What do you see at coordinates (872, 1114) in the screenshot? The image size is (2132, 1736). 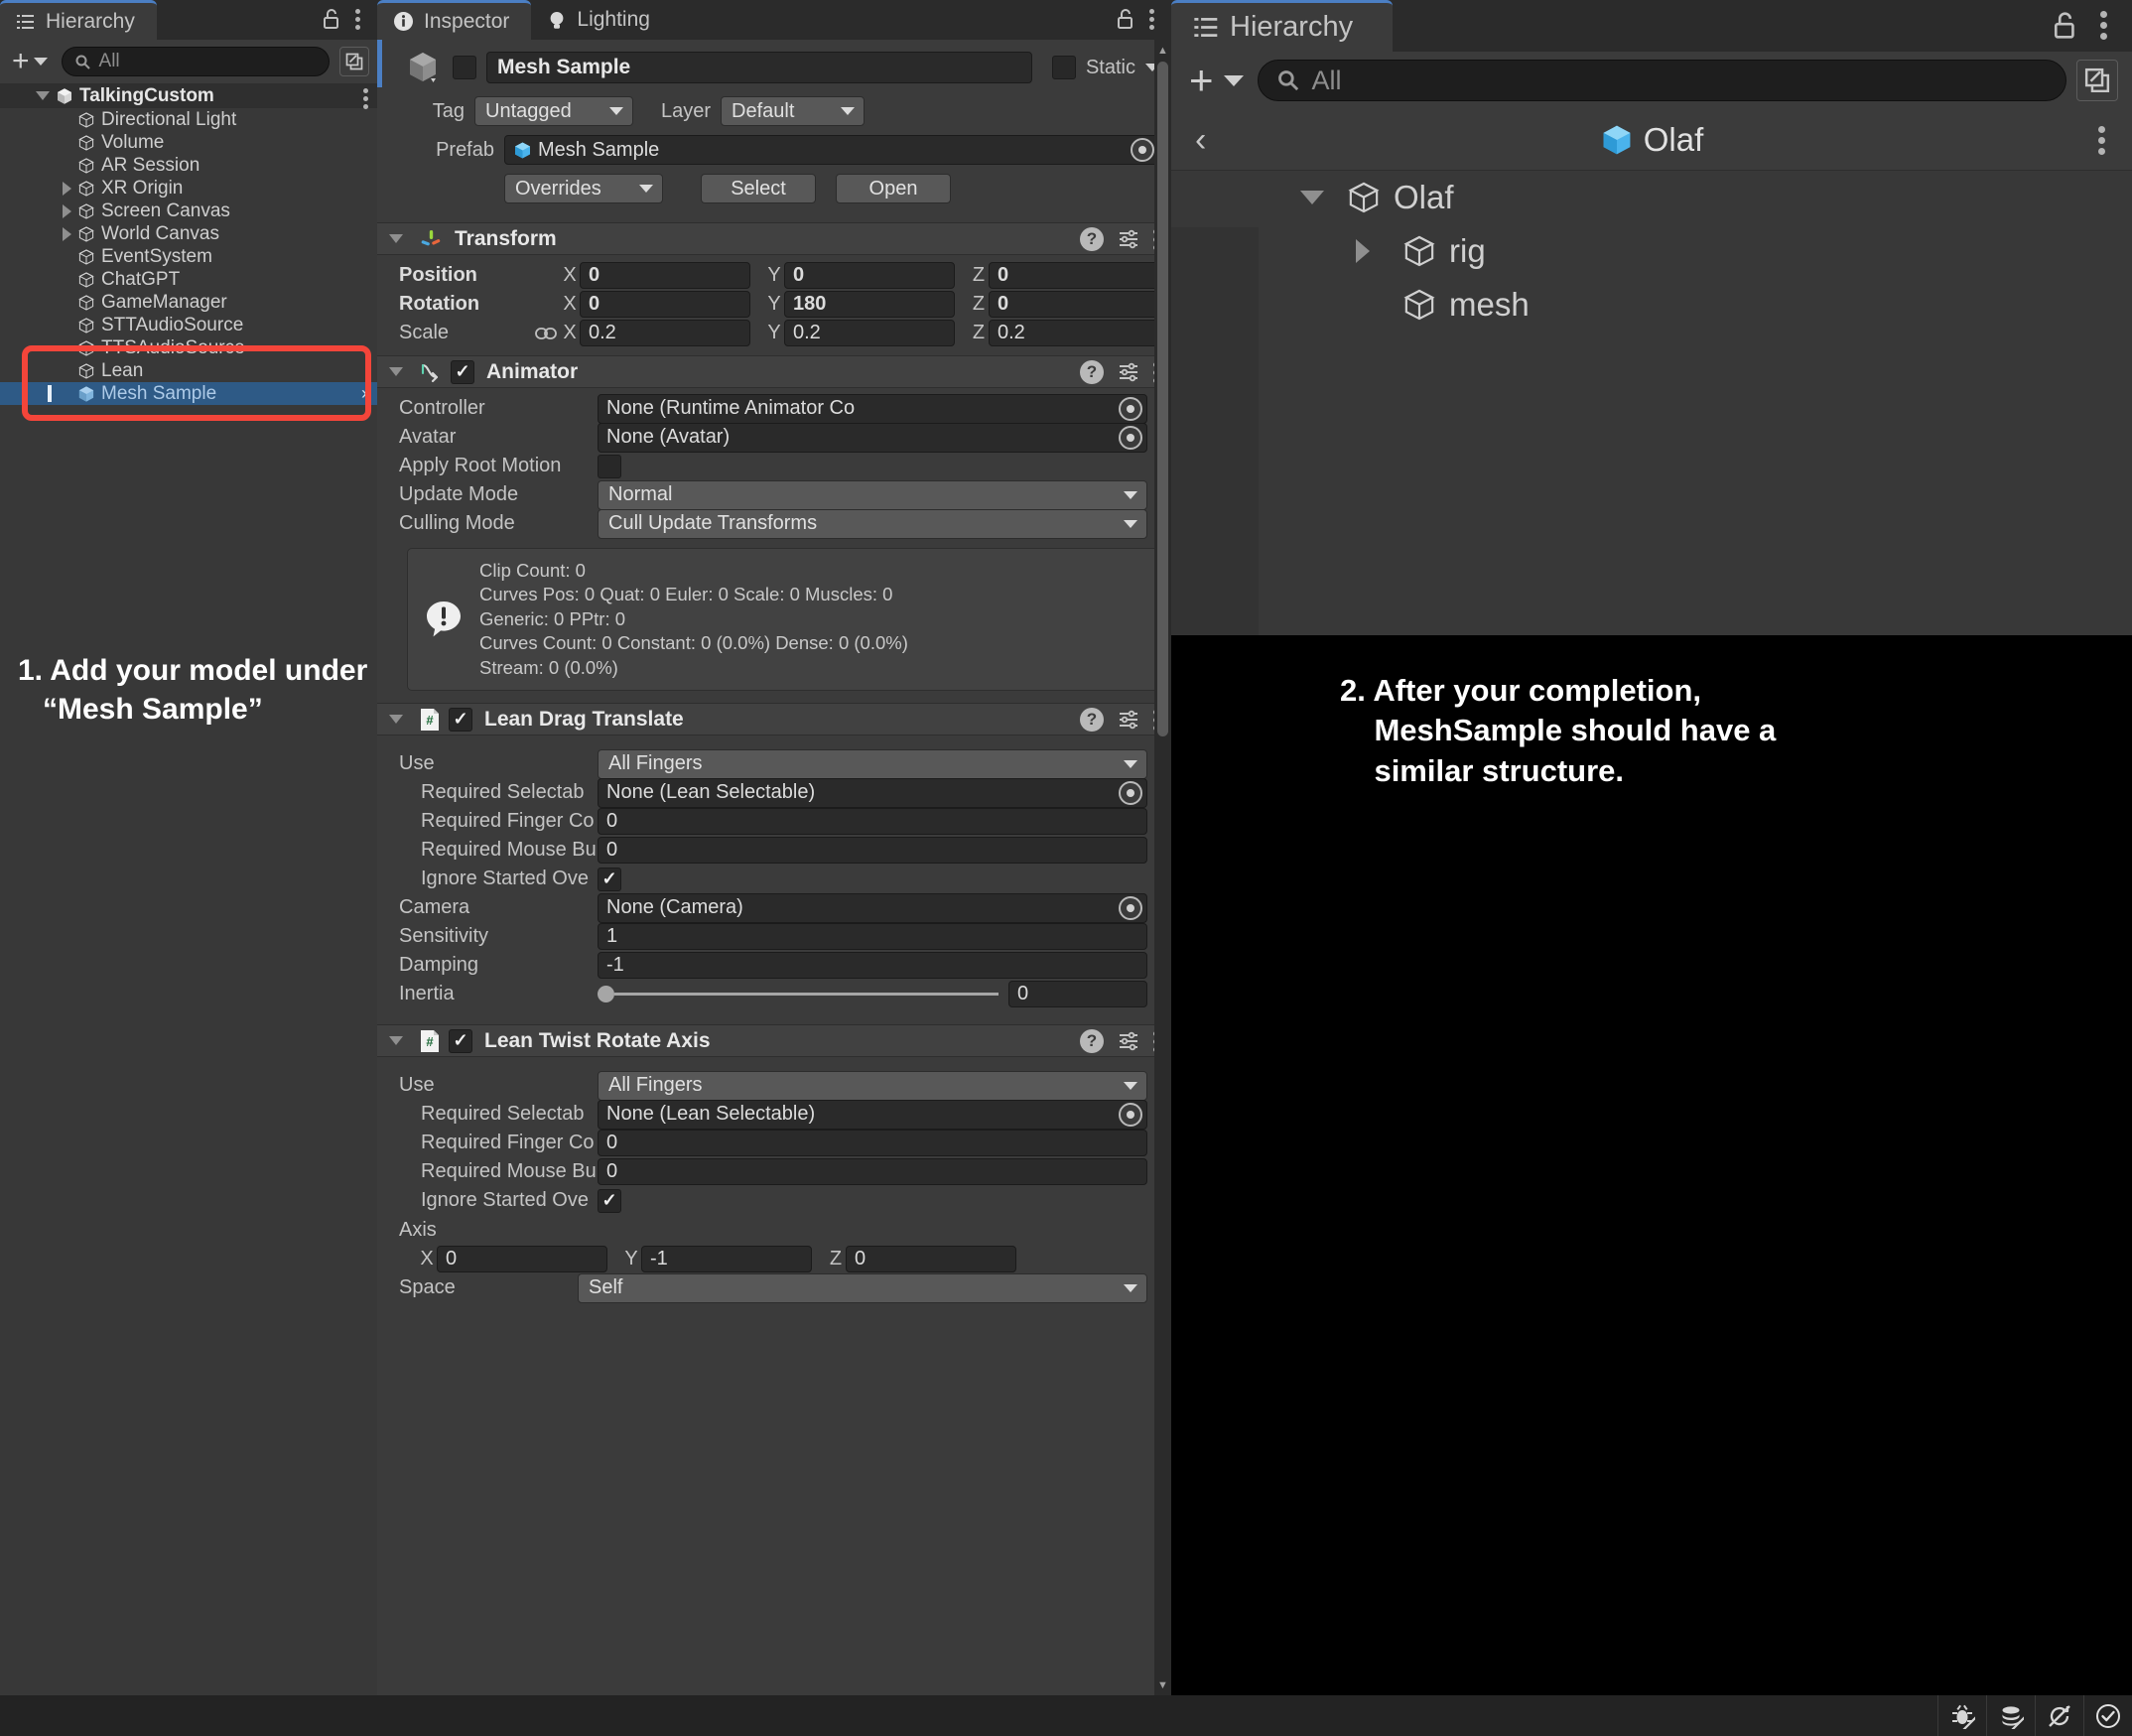 I see `lean-twist-object-field-required-selectab: None (Lean Selectable)` at bounding box center [872, 1114].